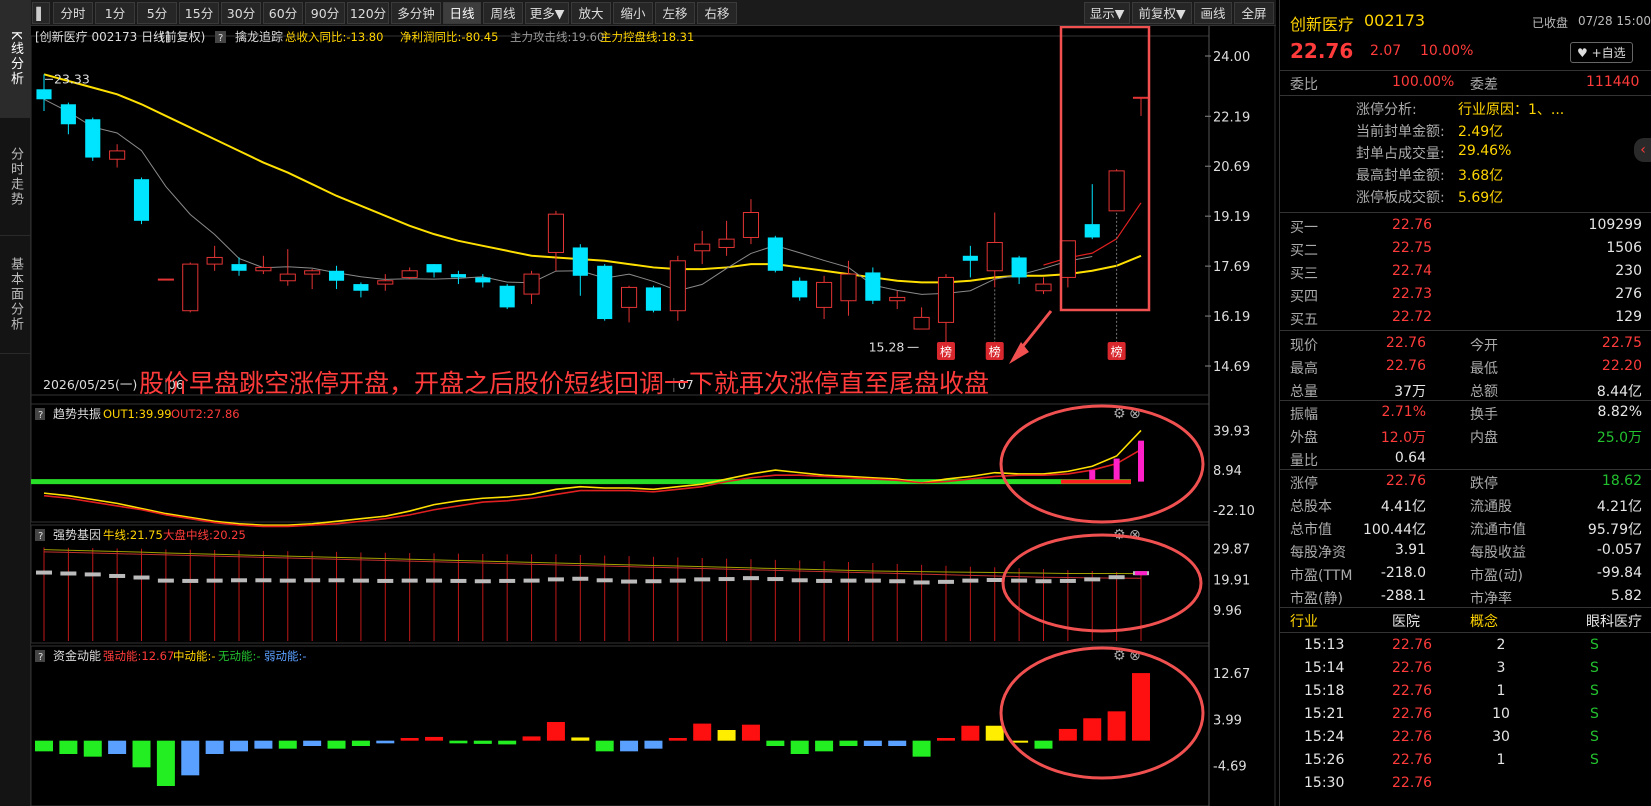  I want to click on chart-title: [创新医疗 002173 日线], so click(102, 36).